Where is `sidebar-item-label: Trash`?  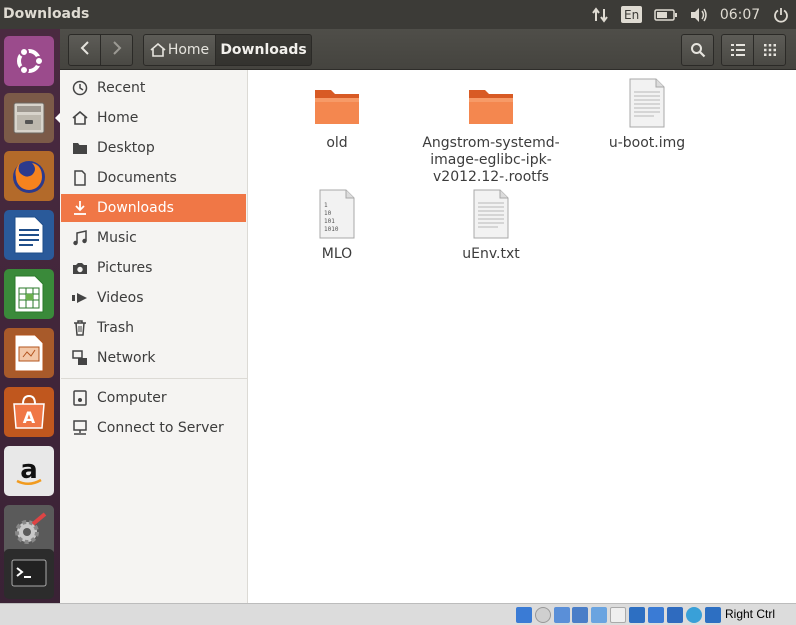
sidebar-item-label: Trash is located at coordinates (115, 328).